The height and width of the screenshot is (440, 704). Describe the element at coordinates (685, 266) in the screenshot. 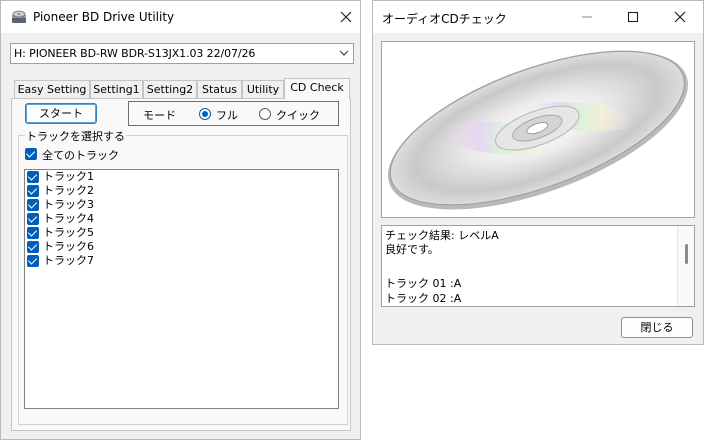

I see `vertical-scrollbar` at that location.